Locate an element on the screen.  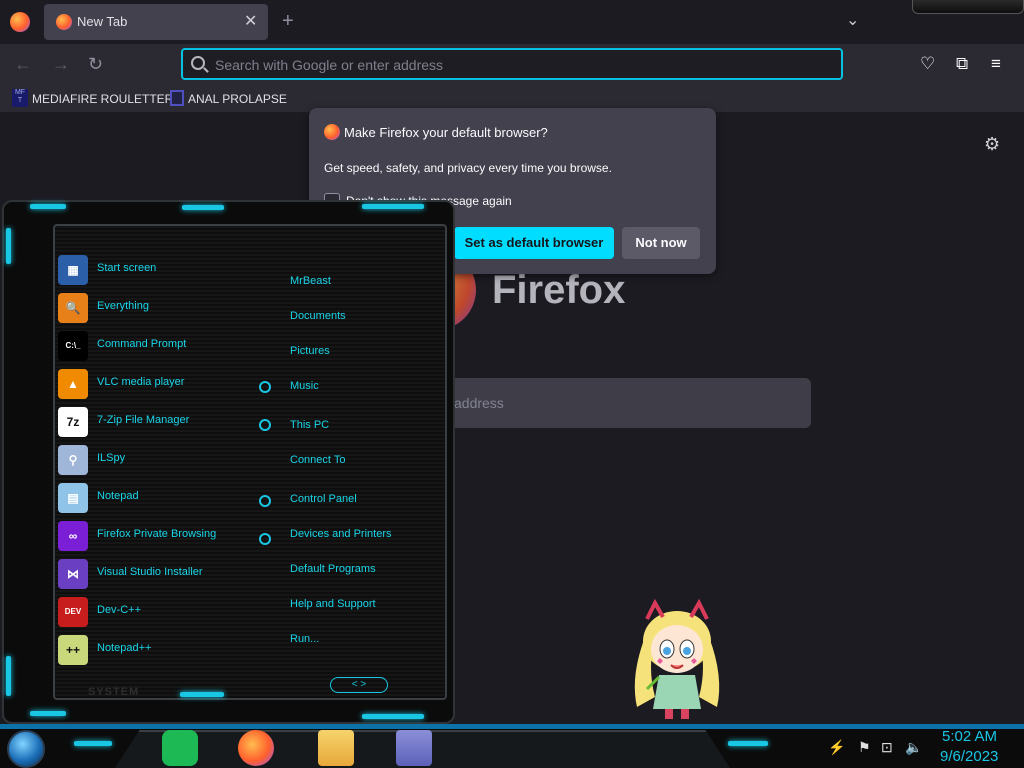
notepad-icon: ▤ is located at coordinates (73, 498).